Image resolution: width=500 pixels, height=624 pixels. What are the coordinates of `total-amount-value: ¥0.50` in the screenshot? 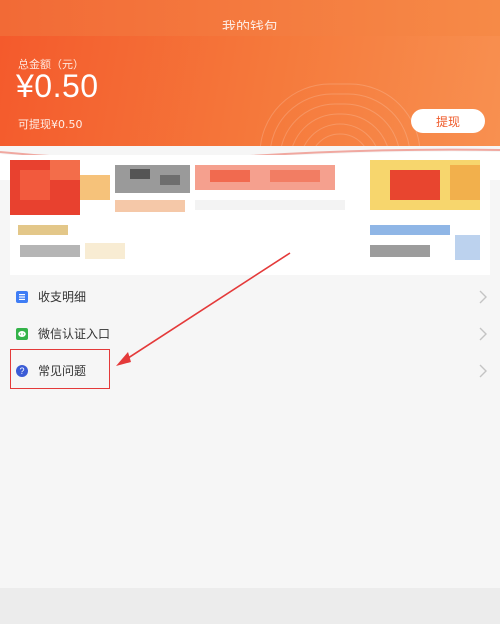 It's located at (57, 86).